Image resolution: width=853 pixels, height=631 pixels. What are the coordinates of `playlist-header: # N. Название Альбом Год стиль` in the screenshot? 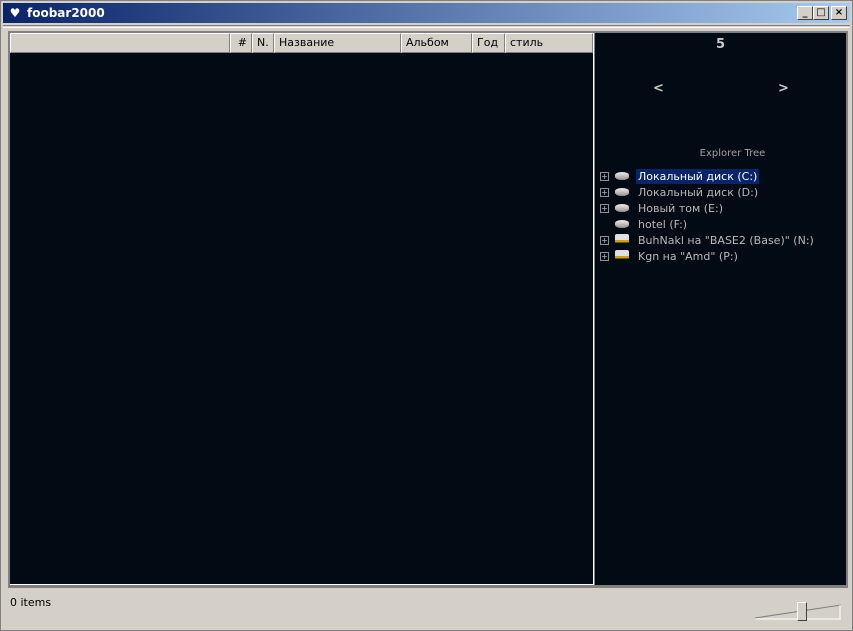 It's located at (301, 43).